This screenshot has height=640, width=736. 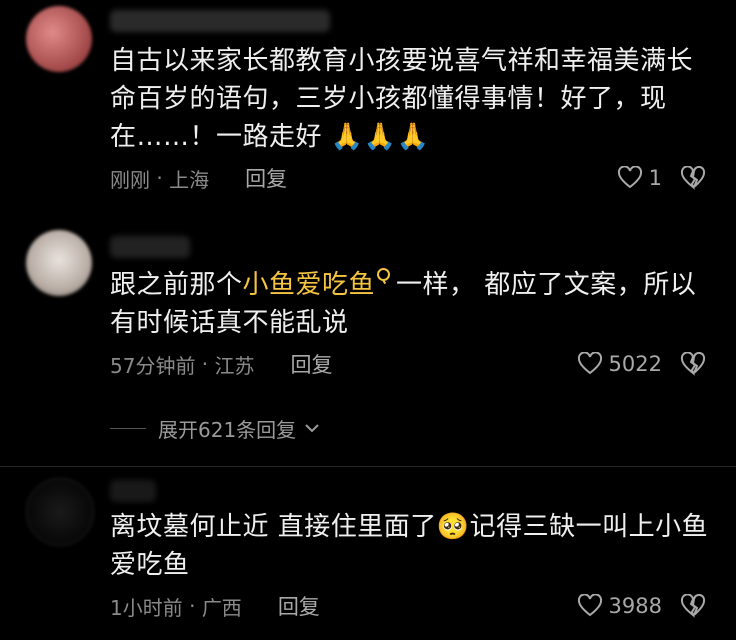 I want to click on comment-location: 广西, so click(x=221, y=607).